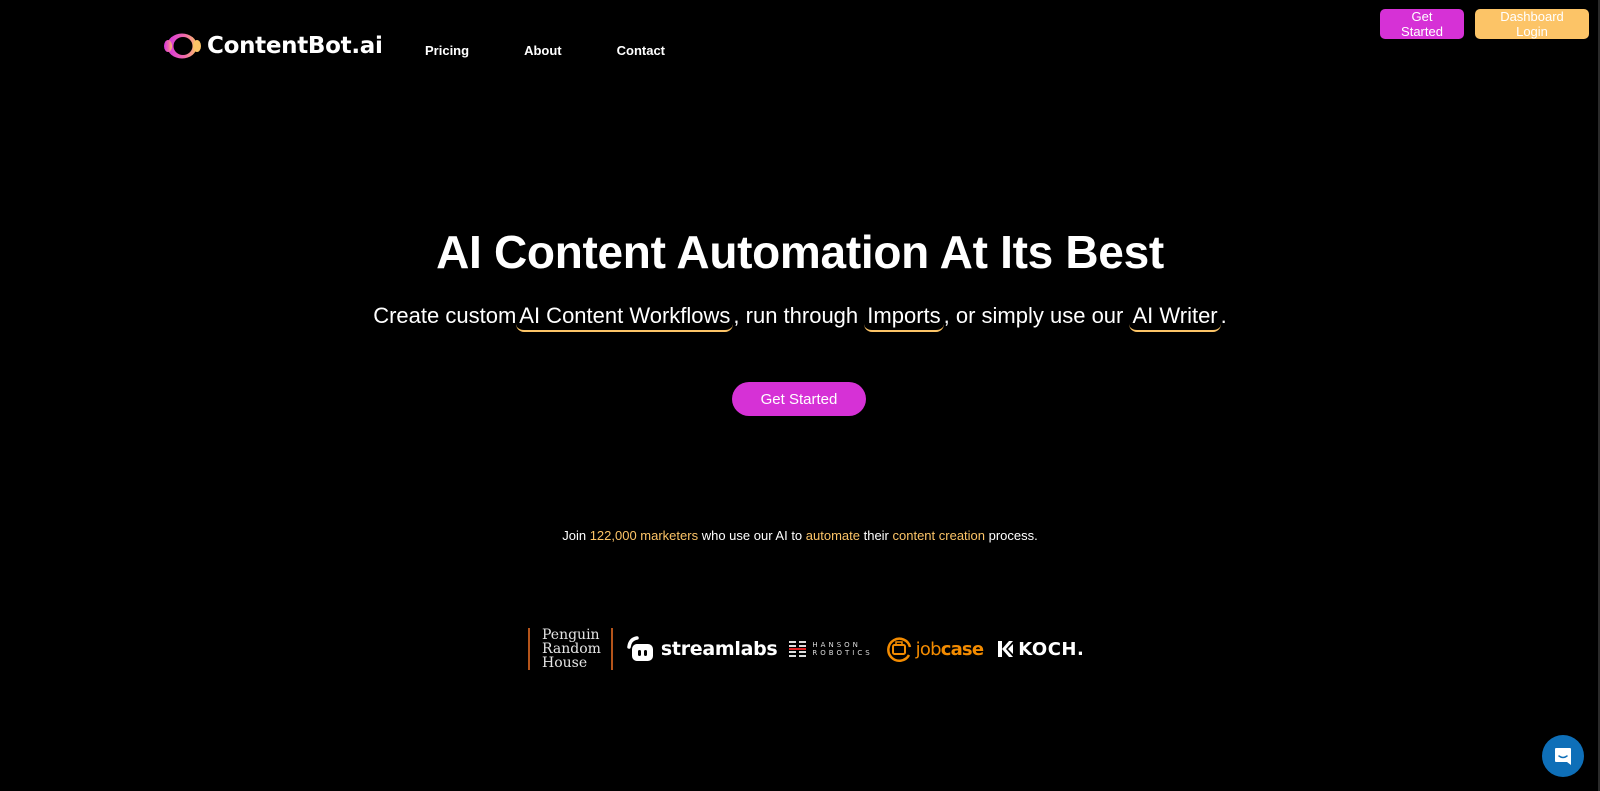 Image resolution: width=1600 pixels, height=791 pixels. I want to click on jobcase-briefcase-icon, so click(898, 649).